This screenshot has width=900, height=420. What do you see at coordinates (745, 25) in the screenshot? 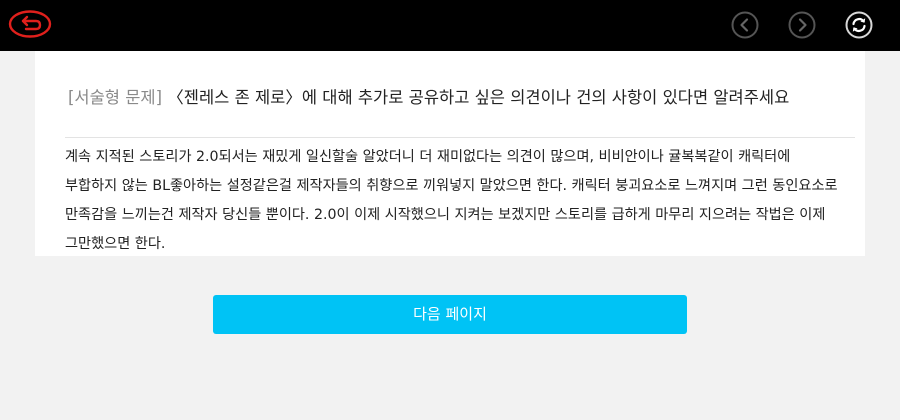
I see `chevron-left-icon` at bounding box center [745, 25].